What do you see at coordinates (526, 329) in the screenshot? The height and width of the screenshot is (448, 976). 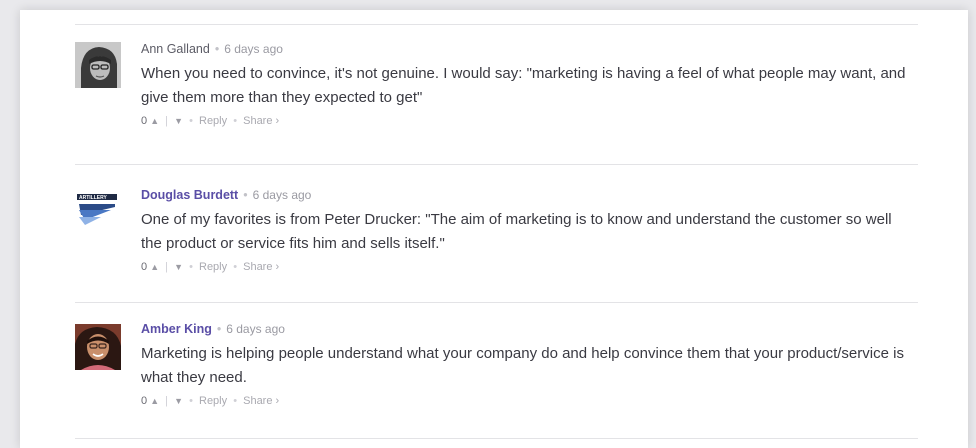 I see `comment-meta: Amber King • 6 days ago` at bounding box center [526, 329].